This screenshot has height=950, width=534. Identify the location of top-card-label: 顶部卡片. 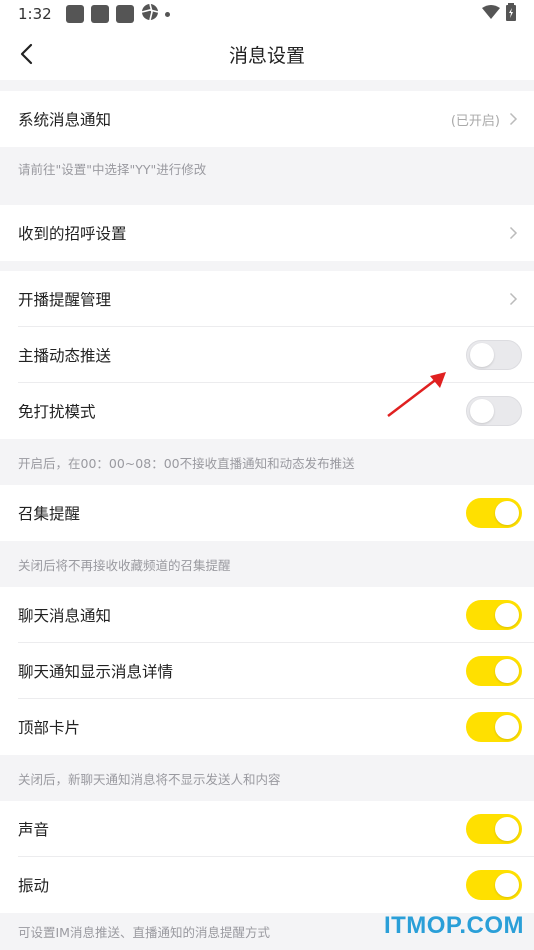
(49, 728).